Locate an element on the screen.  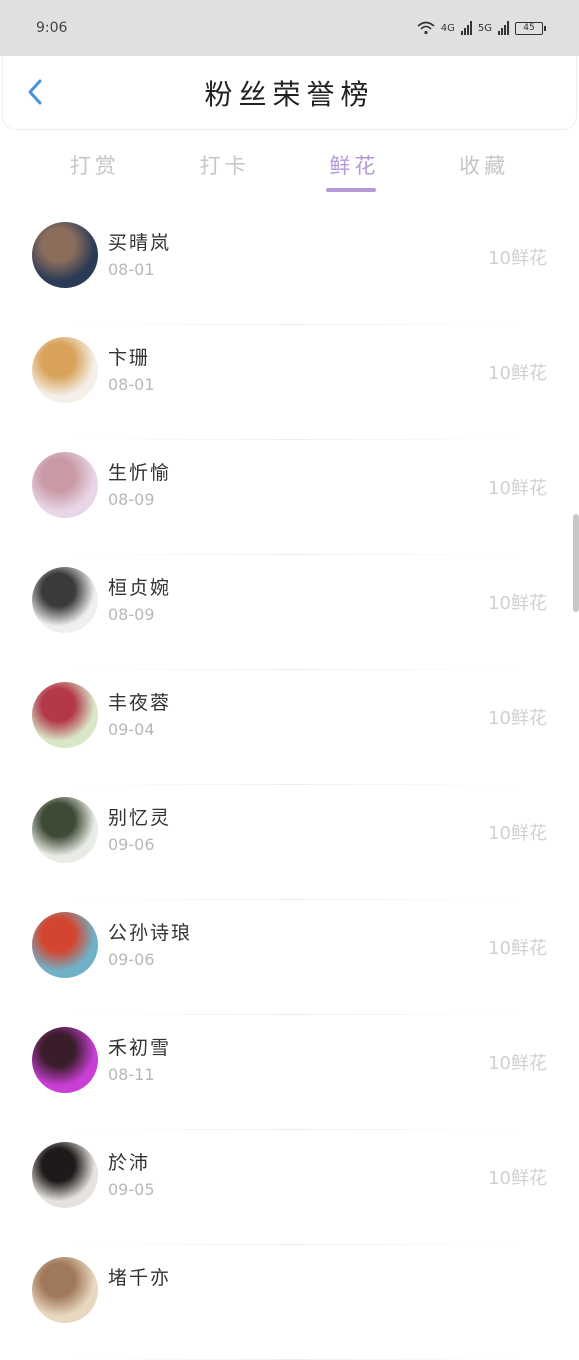
back-button is located at coordinates (35, 92).